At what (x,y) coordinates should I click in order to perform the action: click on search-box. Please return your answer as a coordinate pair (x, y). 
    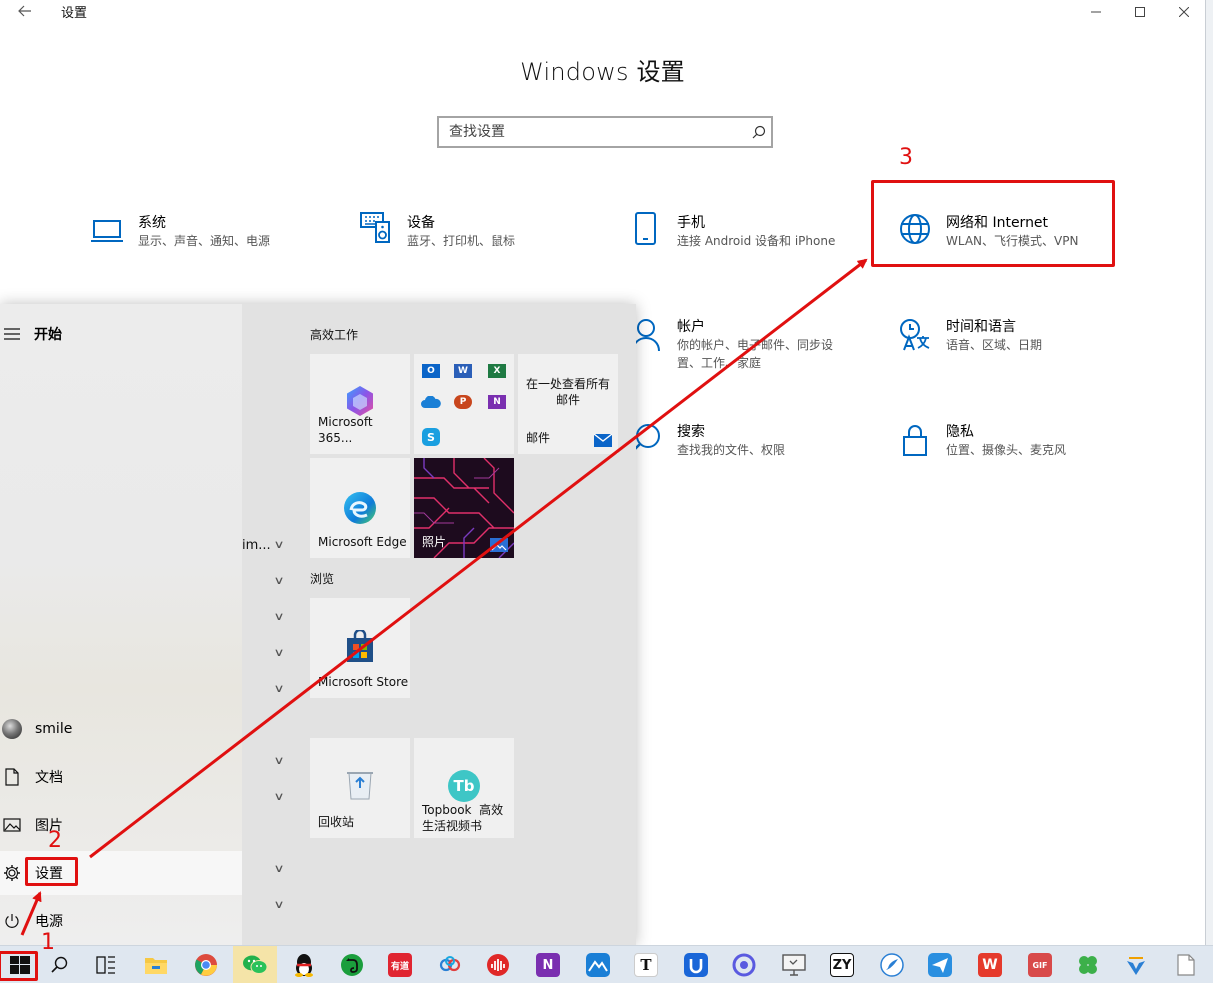
    Looking at the image, I should click on (605, 132).